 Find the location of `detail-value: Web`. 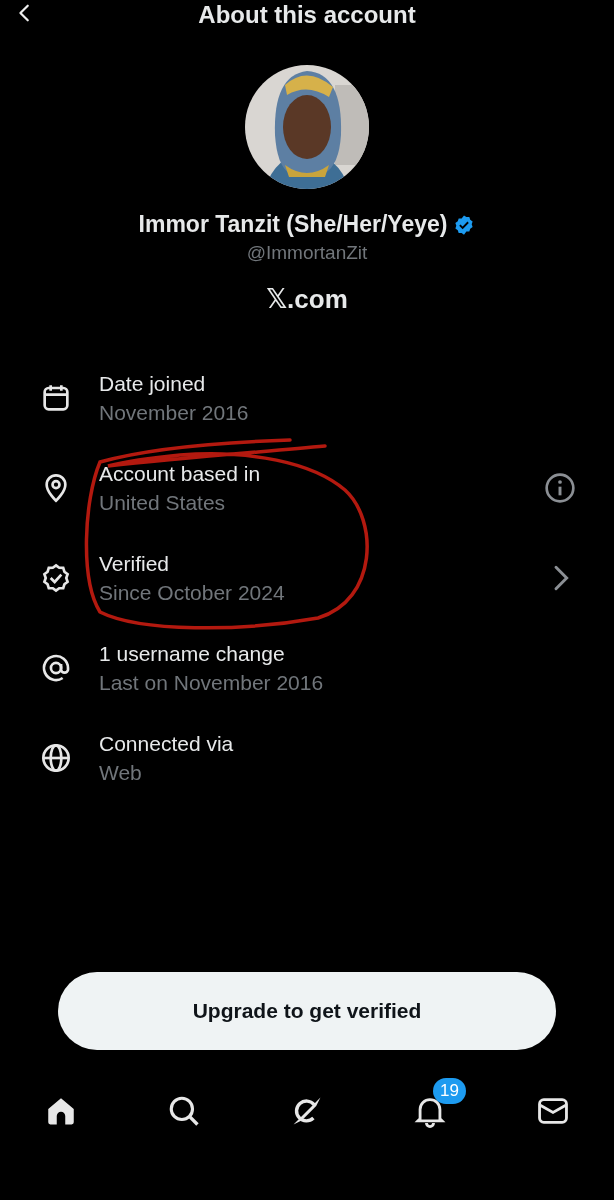

detail-value: Web is located at coordinates (121, 772).